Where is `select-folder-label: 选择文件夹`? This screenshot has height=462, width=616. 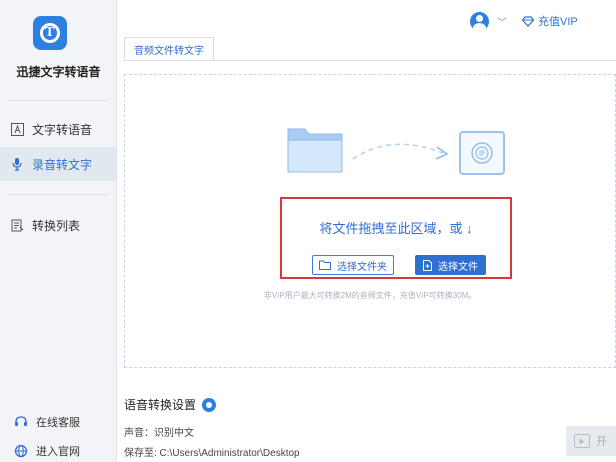
select-folder-label: 选择文件夹 is located at coordinates (362, 267).